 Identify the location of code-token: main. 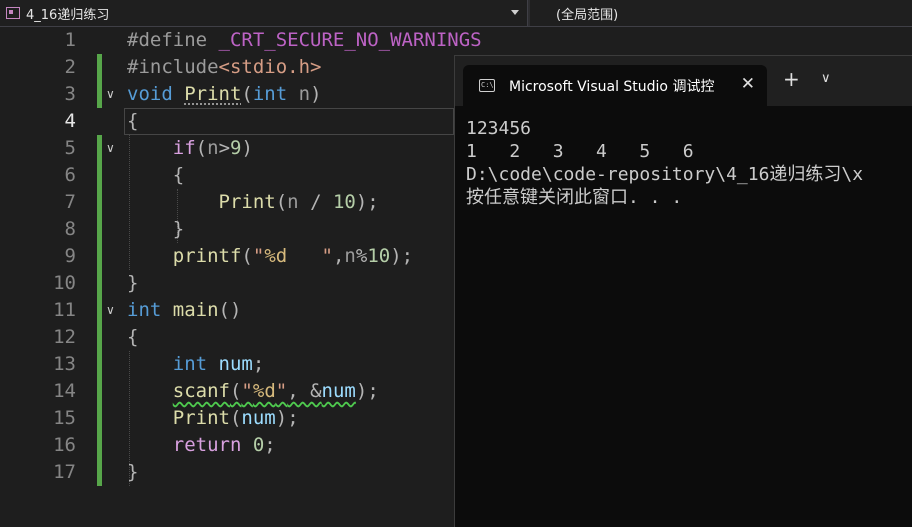
(195, 310).